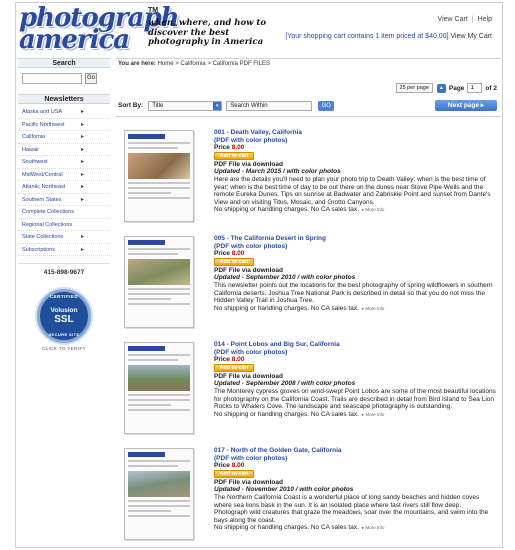 This screenshot has height=550, width=515. What do you see at coordinates (485, 19) in the screenshot?
I see `help-link: Help` at bounding box center [485, 19].